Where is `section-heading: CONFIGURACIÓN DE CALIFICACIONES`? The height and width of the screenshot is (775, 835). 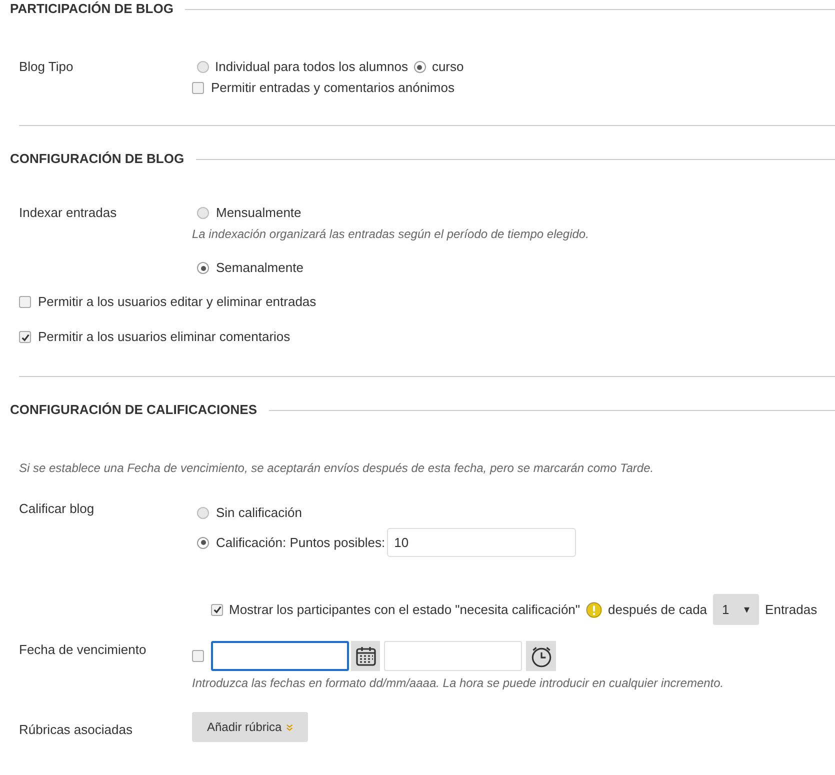
section-heading: CONFIGURACIÓN DE CALIFICACIONES is located at coordinates (133, 410).